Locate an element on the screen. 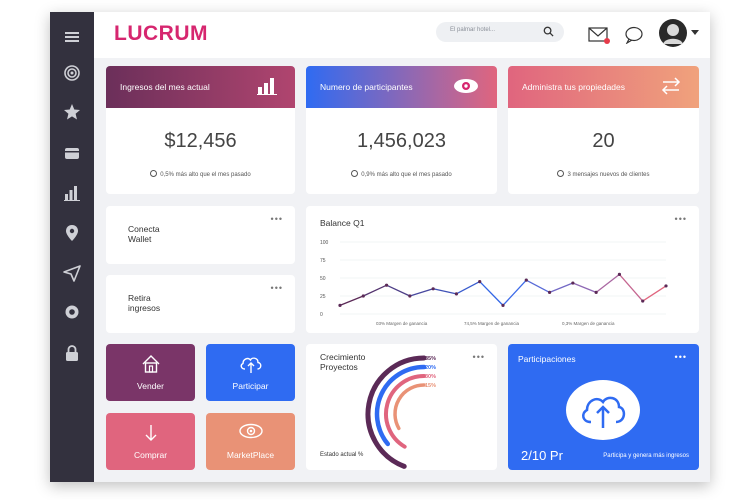 This screenshot has width=750, height=500. margin-annotation: 0,3% Margen de ganancia is located at coordinates (588, 323).